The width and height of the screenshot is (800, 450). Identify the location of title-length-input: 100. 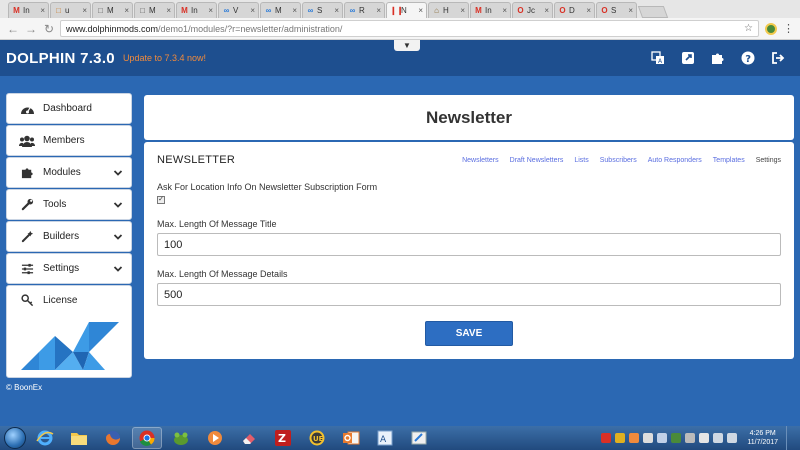
(469, 244).